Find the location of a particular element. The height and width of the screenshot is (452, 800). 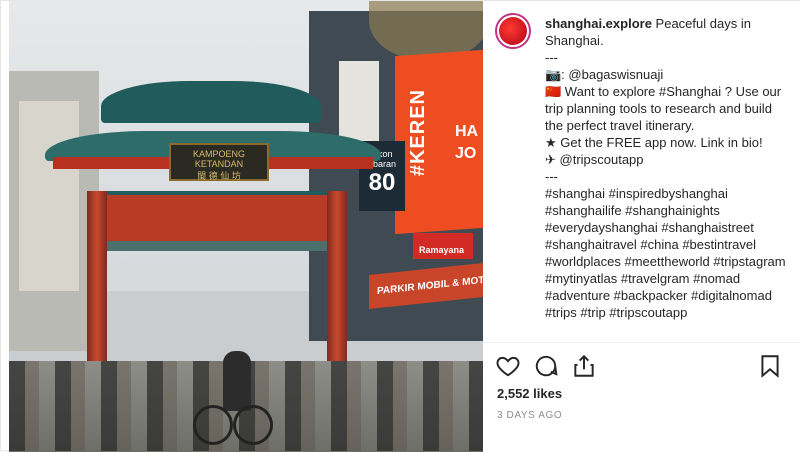

avatar is located at coordinates (513, 31).